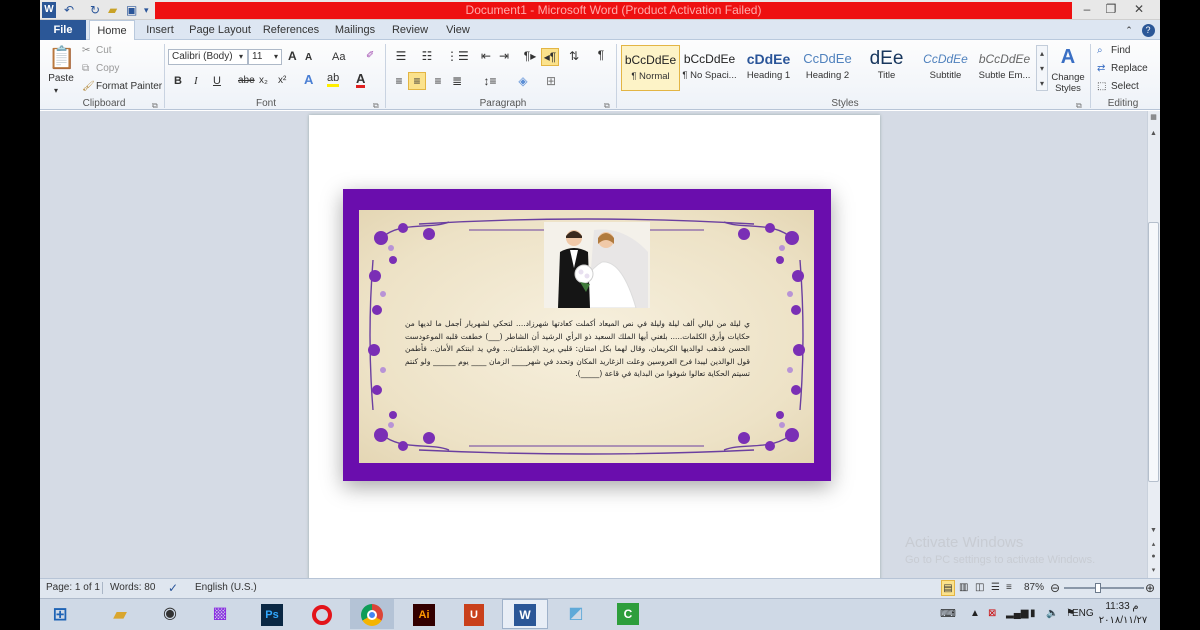  Describe the element at coordinates (308, 58) in the screenshot. I see `shrink-font-button: A` at that location.